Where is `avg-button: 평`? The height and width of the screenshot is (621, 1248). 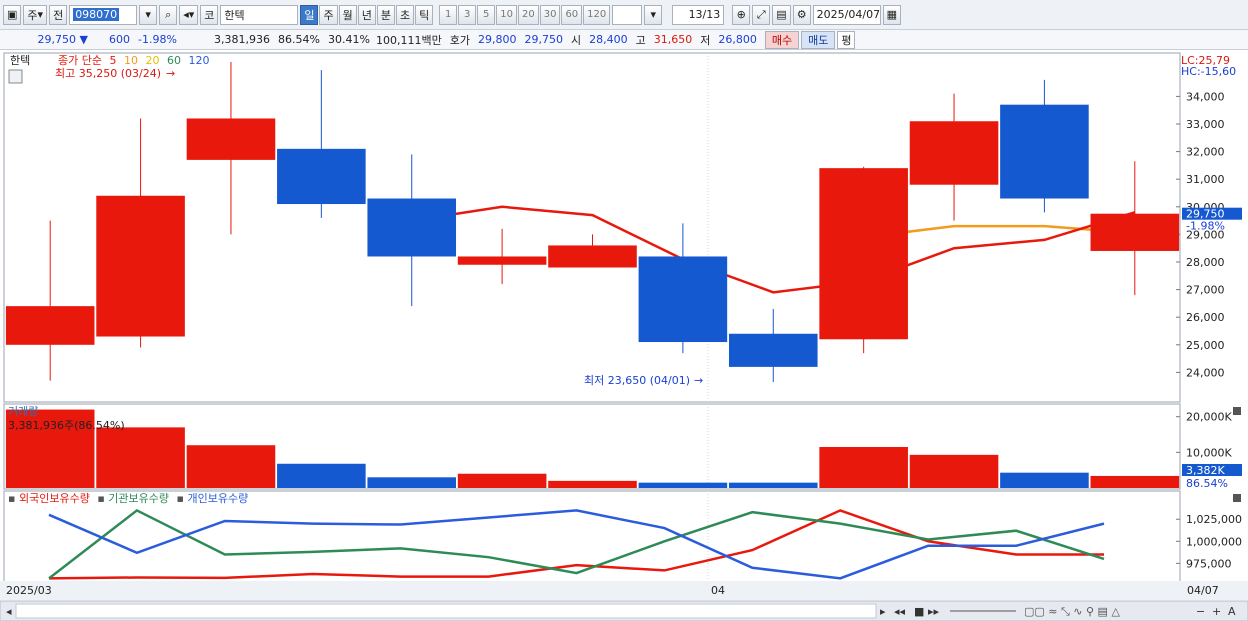 avg-button: 평 is located at coordinates (846, 39).